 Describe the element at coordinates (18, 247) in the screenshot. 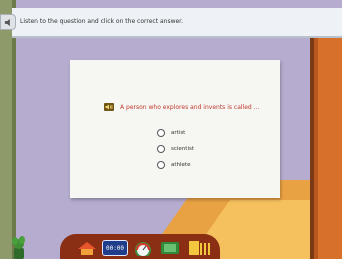

I see `plant-icon` at that location.